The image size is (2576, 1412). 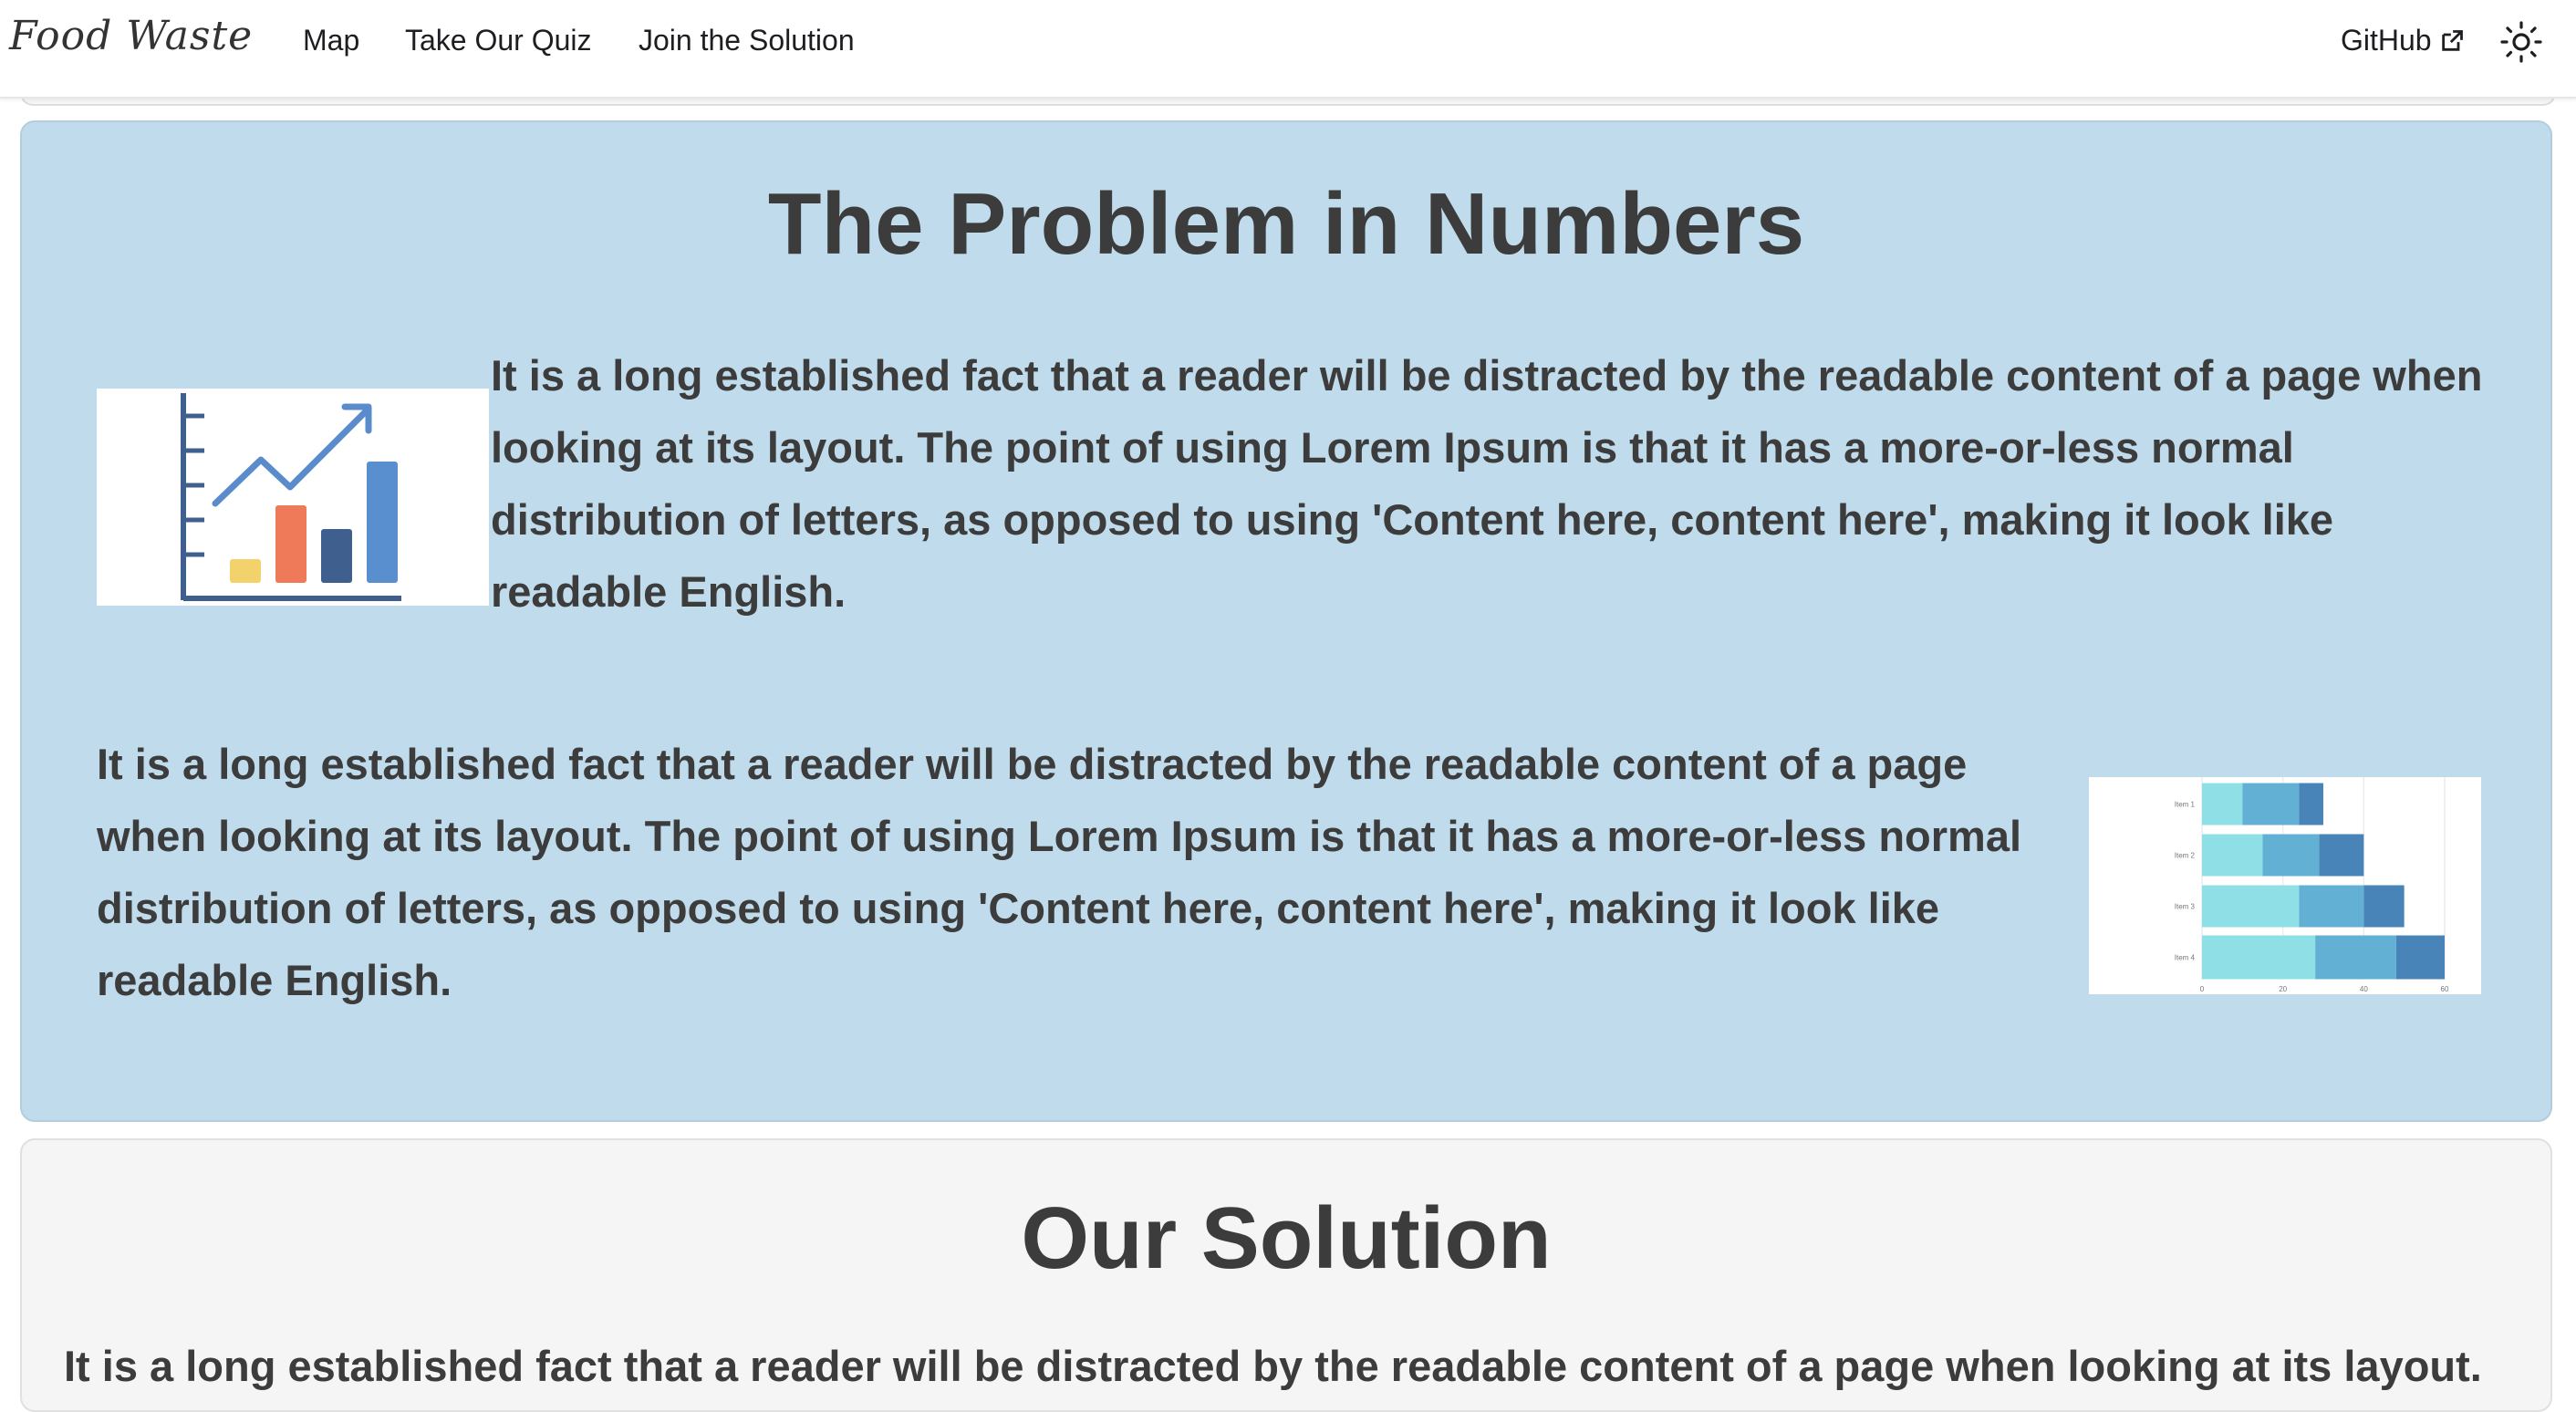 What do you see at coordinates (2364, 989) in the screenshot?
I see `chart-tick-label: 40` at bounding box center [2364, 989].